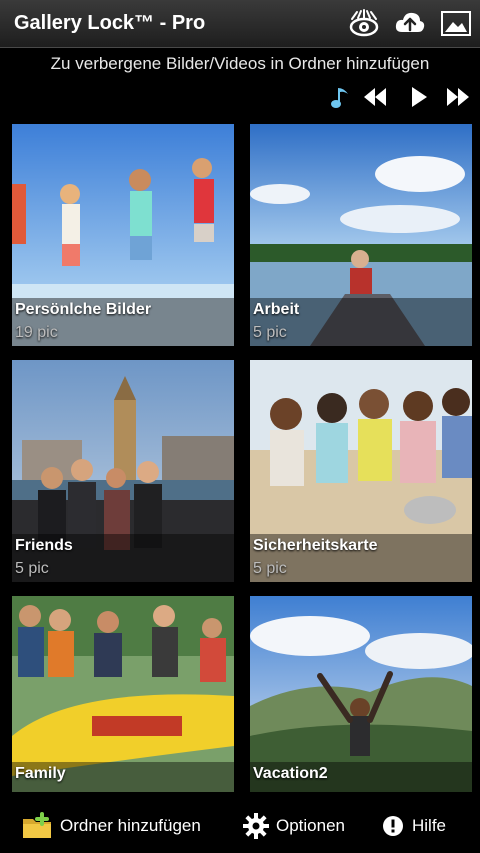  Describe the element at coordinates (123, 694) in the screenshot. I see `folder-tile: Family` at that location.